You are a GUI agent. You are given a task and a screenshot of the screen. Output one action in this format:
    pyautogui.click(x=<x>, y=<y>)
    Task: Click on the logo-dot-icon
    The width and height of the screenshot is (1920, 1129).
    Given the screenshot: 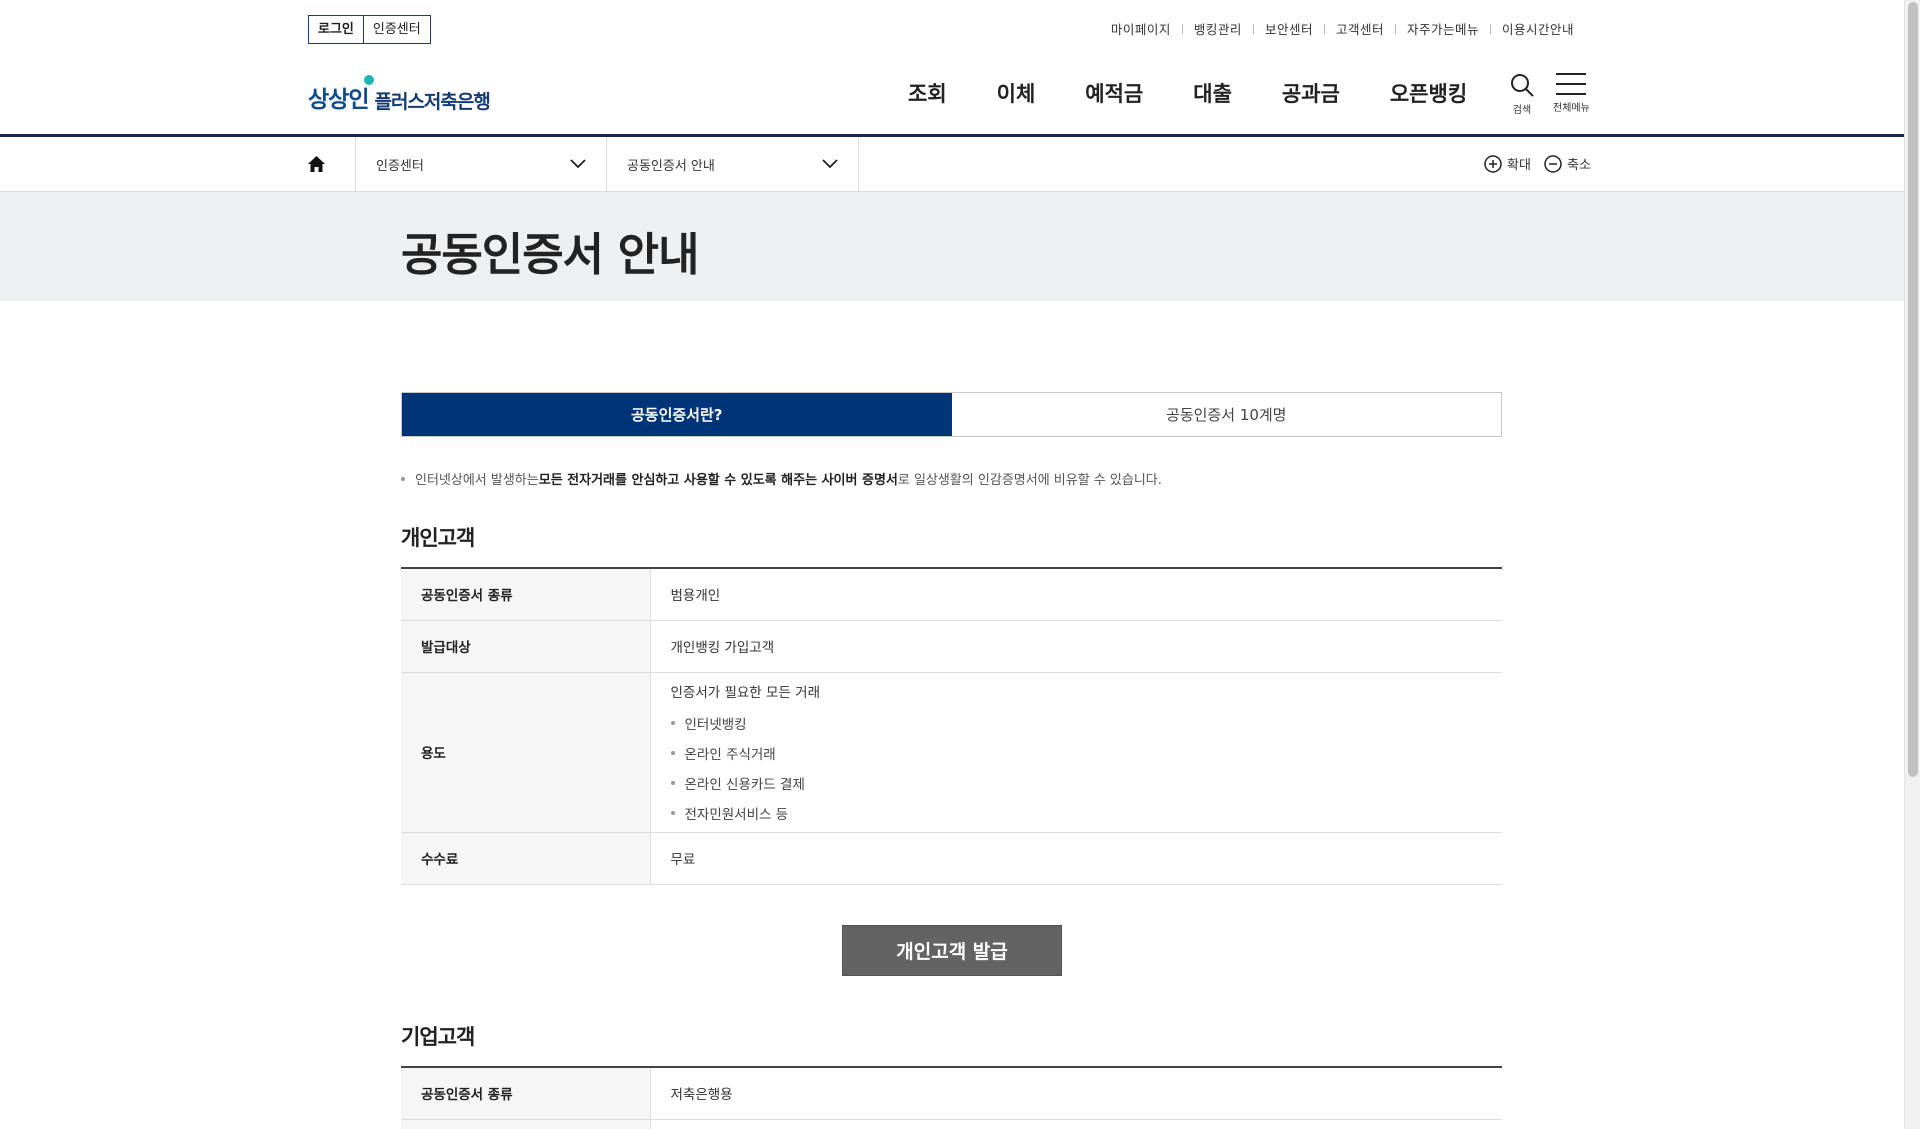 What is the action you would take?
    pyautogui.click(x=369, y=80)
    